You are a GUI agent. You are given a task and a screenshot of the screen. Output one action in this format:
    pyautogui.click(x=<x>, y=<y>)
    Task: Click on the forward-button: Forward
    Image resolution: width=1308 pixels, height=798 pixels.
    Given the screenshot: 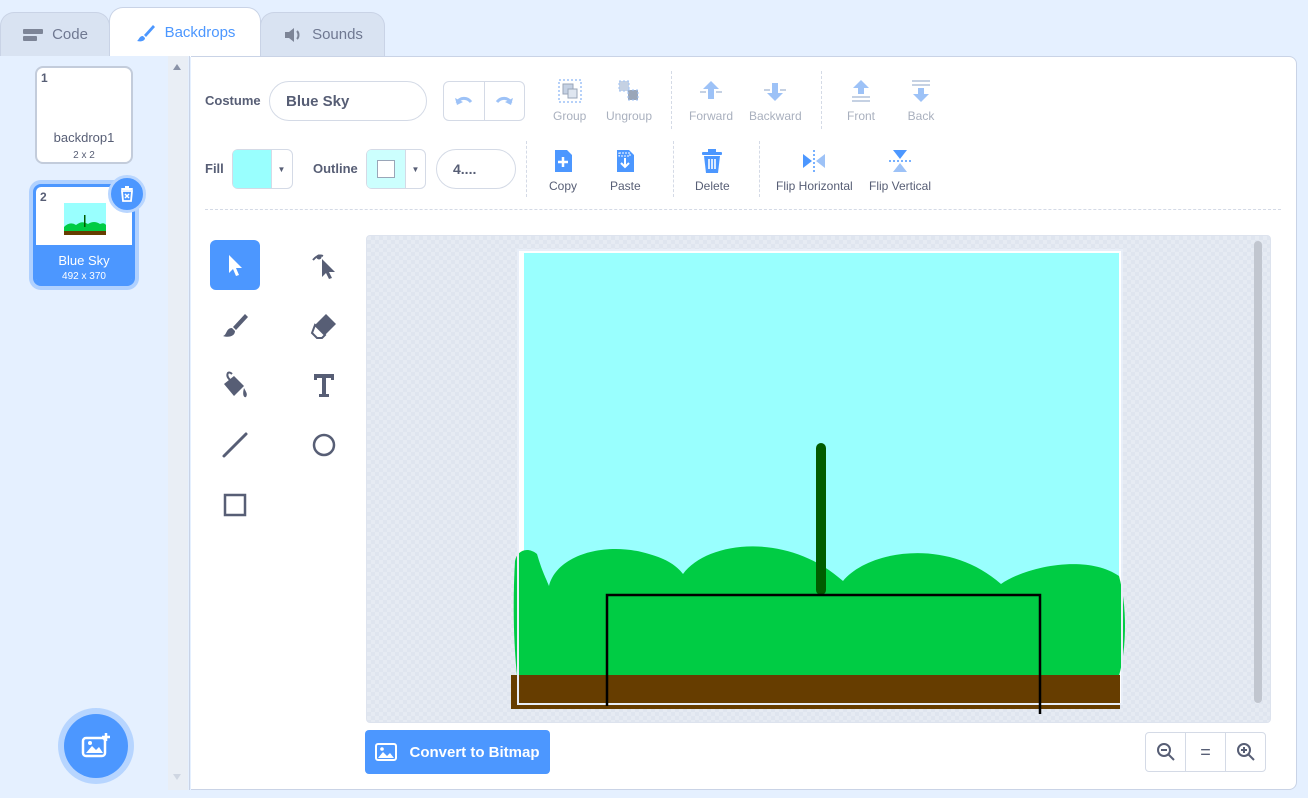 What is the action you would take?
    pyautogui.click(x=711, y=100)
    